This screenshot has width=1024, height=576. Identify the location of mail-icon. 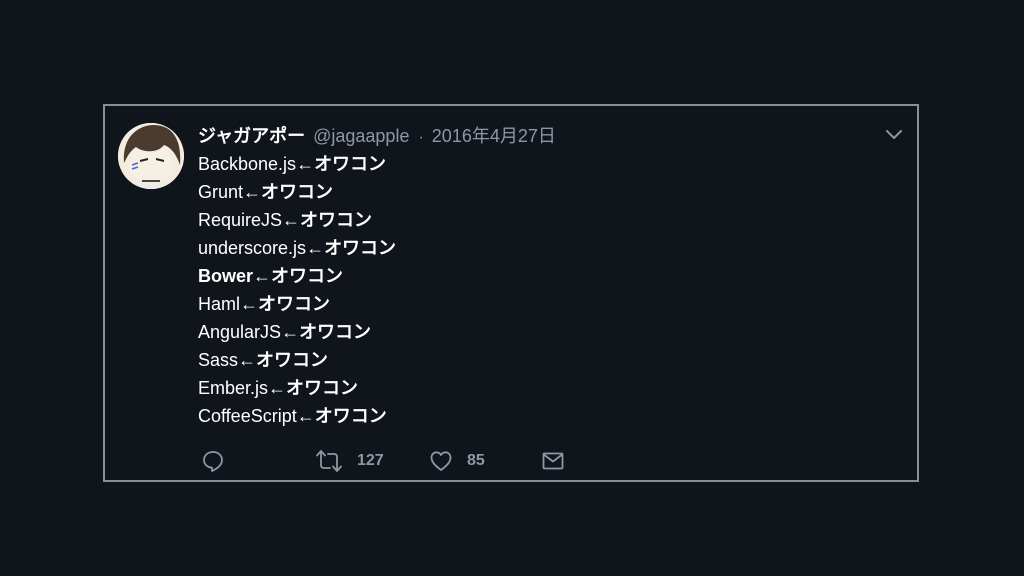
(553, 461).